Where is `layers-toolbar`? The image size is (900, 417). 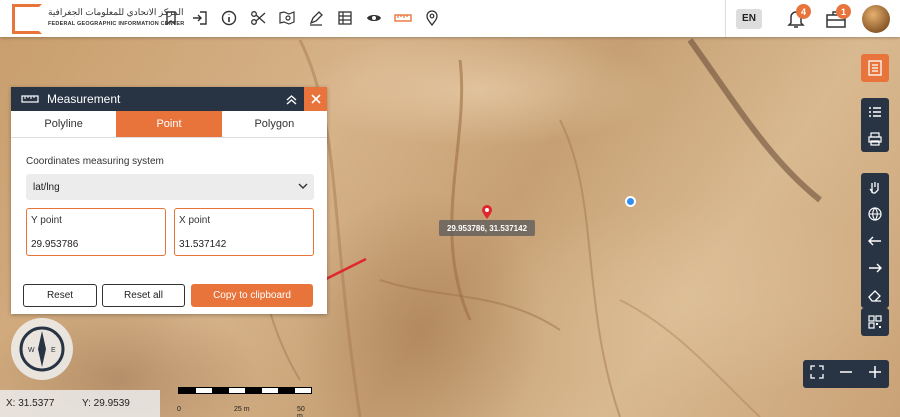
layers-toolbar is located at coordinates (875, 125).